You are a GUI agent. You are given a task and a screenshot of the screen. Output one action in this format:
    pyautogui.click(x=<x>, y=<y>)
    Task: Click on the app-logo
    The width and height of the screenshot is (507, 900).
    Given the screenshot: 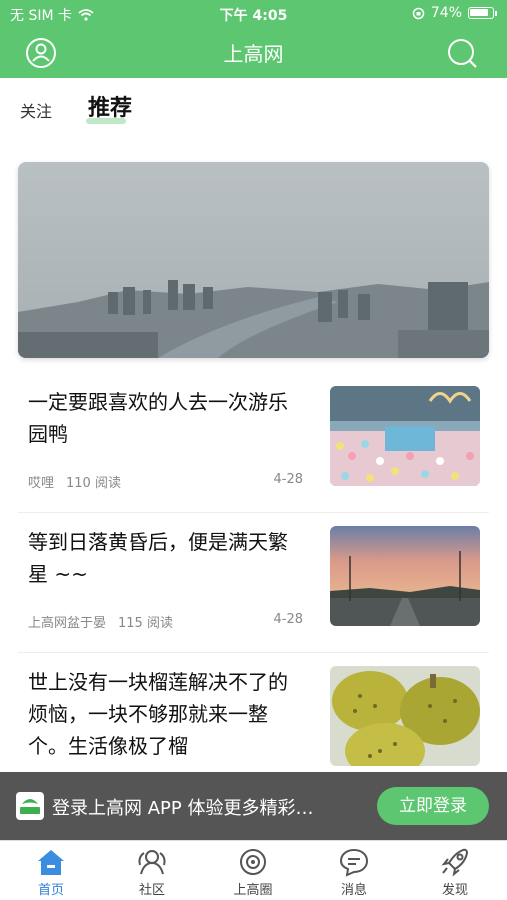 What is the action you would take?
    pyautogui.click(x=30, y=806)
    